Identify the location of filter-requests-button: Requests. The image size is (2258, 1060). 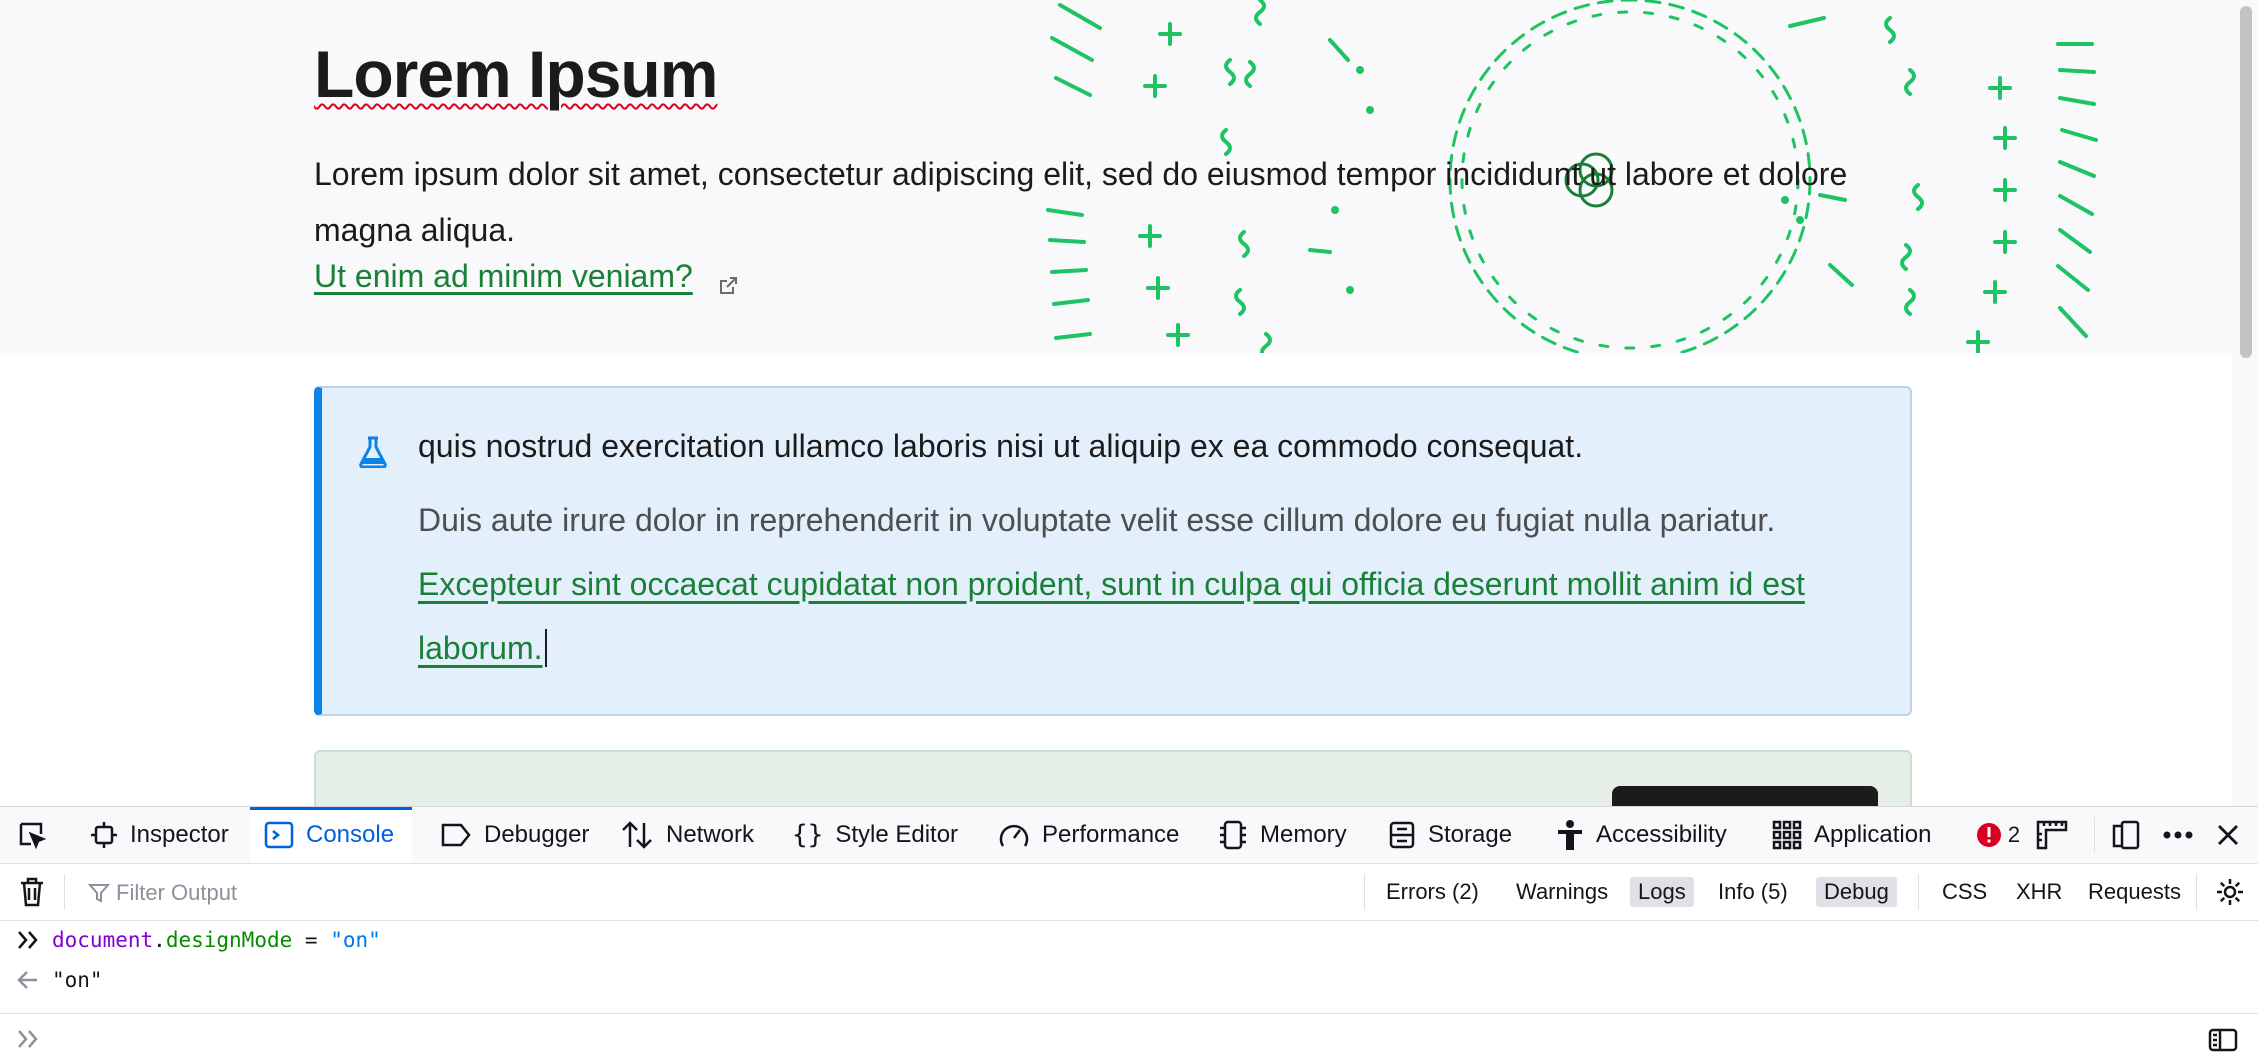
(2134, 892).